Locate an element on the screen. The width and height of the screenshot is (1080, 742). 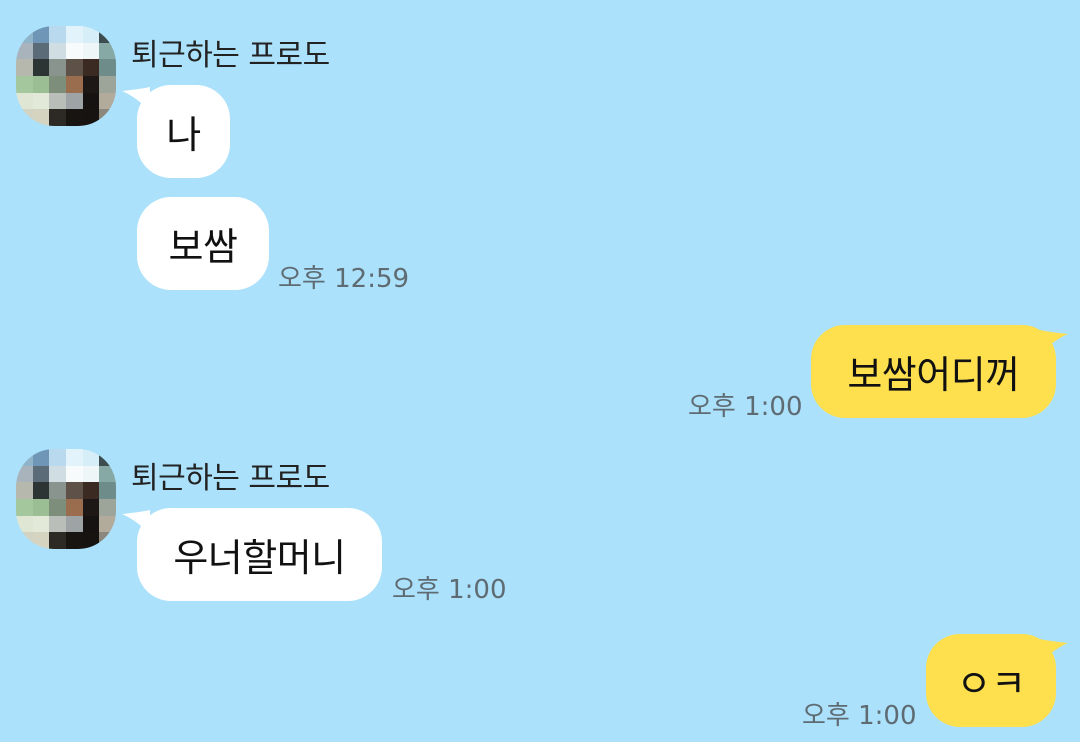
incoming-message: 나 is located at coordinates (183, 131).